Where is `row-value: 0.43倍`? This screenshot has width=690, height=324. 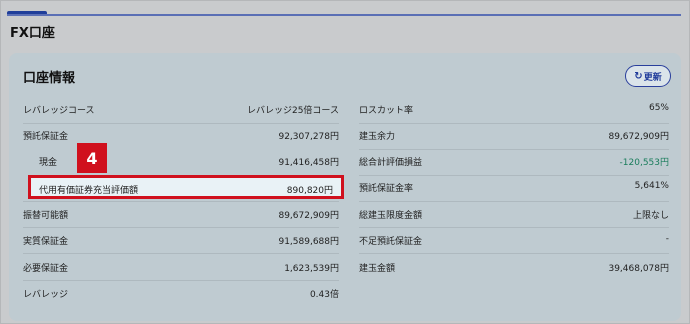
row-value: 0.43倍 is located at coordinates (324, 295).